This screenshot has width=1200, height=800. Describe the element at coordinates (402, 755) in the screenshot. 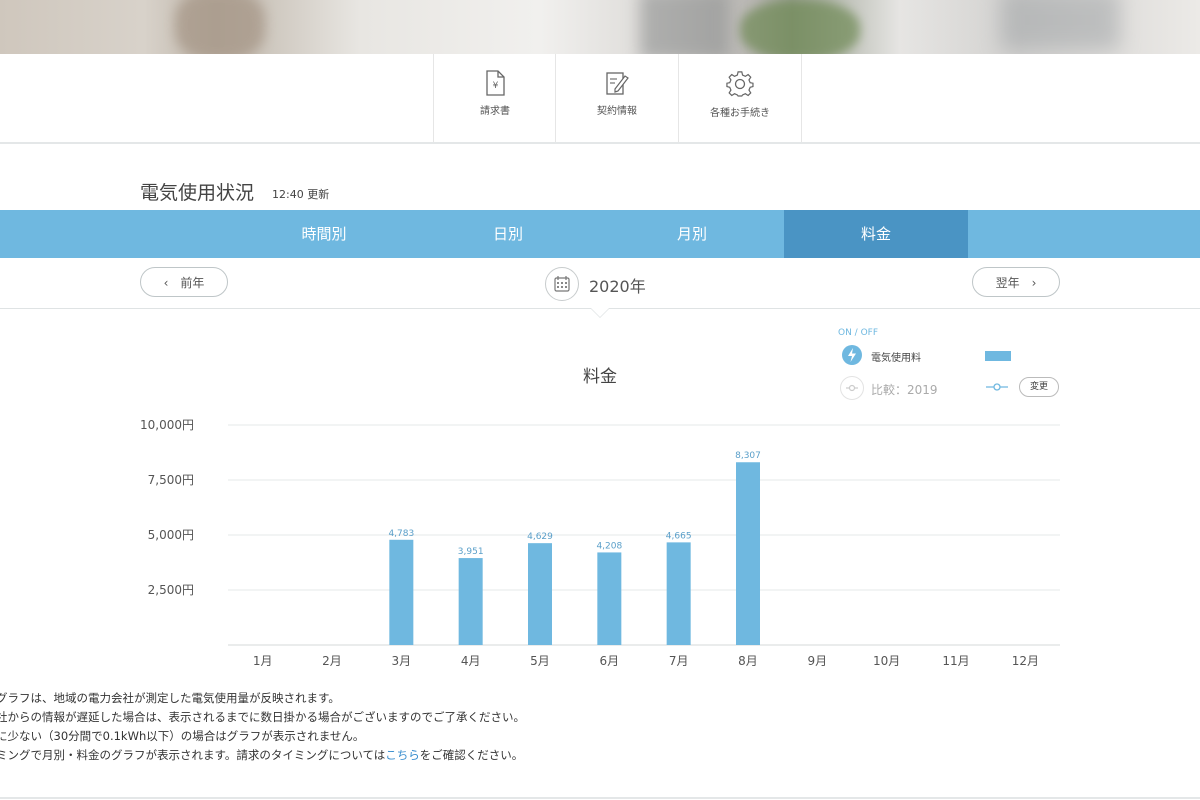

I see `billing-timing-link: こちら` at that location.